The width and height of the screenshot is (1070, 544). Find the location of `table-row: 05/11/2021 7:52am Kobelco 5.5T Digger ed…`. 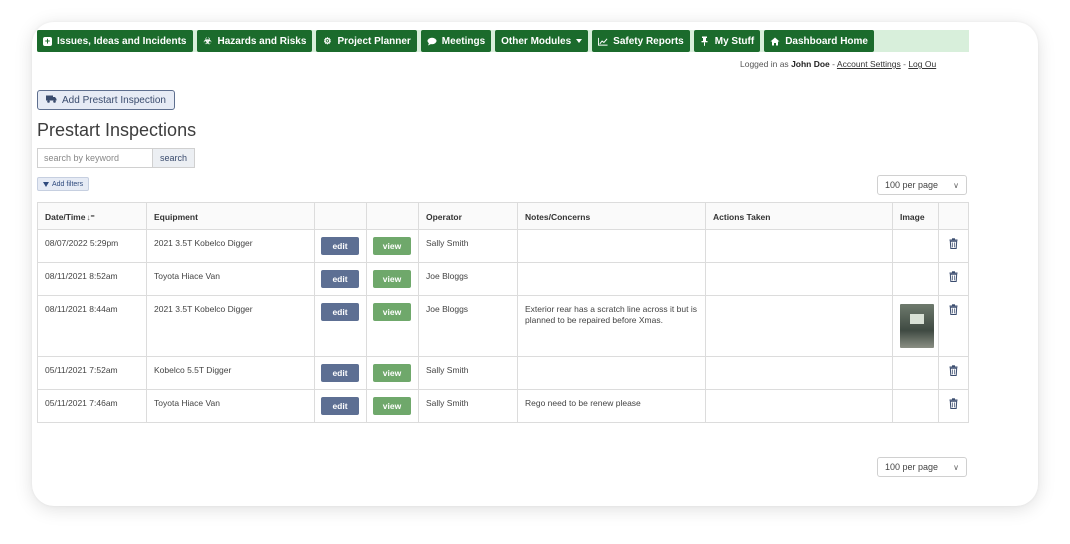

table-row: 05/11/2021 7:52am Kobelco 5.5T Digger ed… is located at coordinates (503, 373).